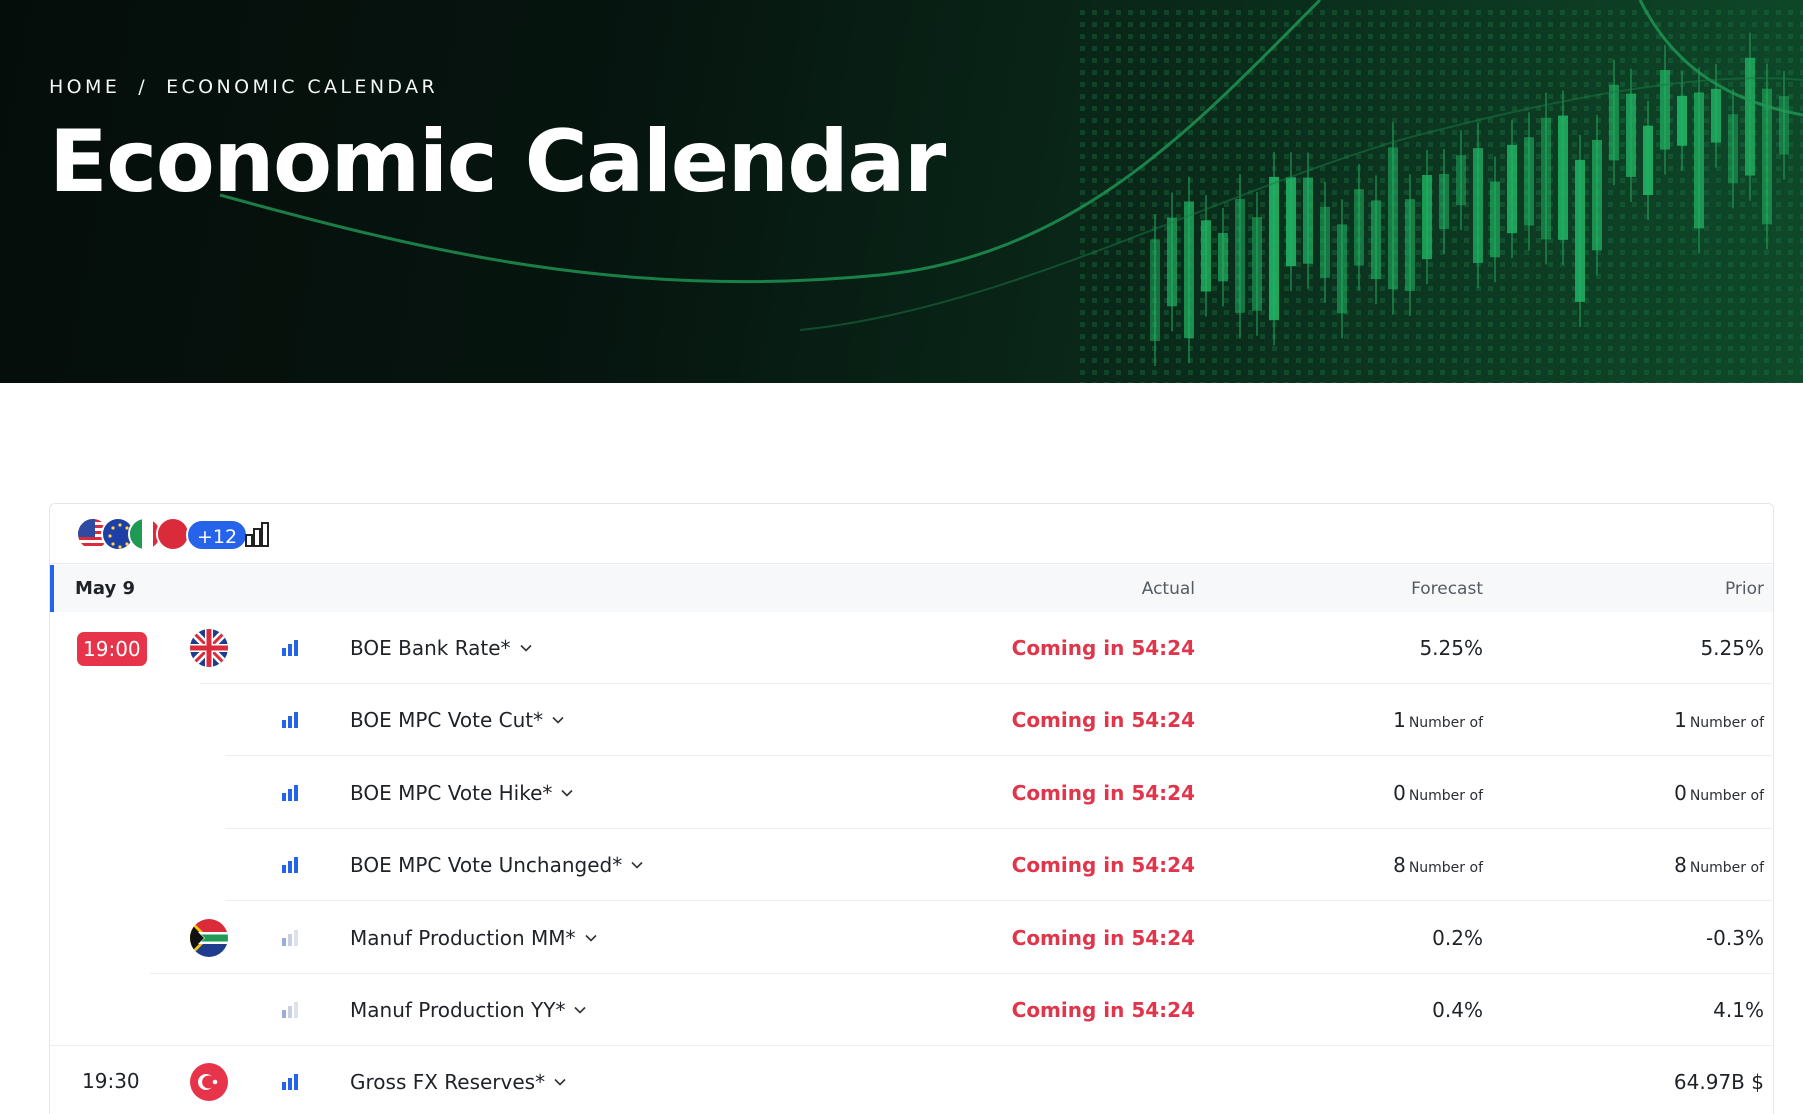 The height and width of the screenshot is (1114, 1803). Describe the element at coordinates (1448, 1010) in the screenshot. I see `forecast-number: 0.4` at that location.